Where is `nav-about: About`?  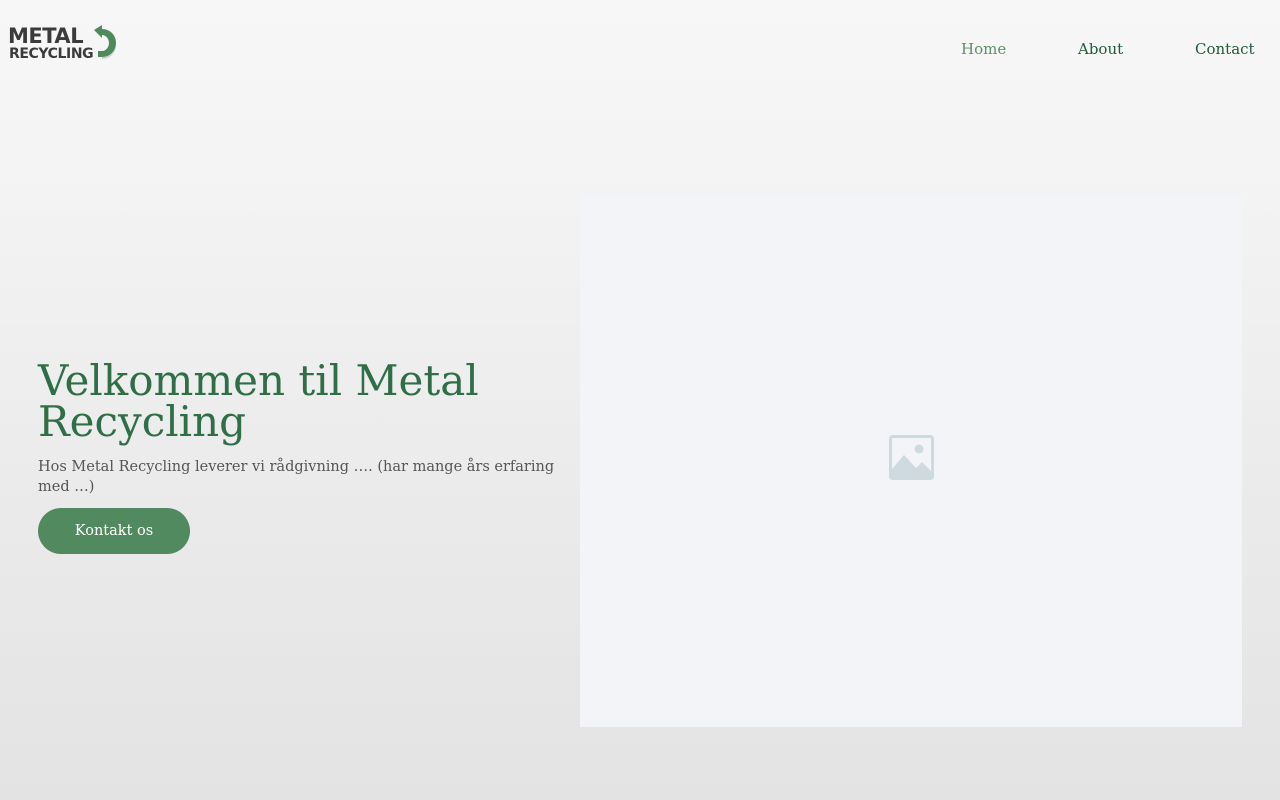 nav-about: About is located at coordinates (1100, 49).